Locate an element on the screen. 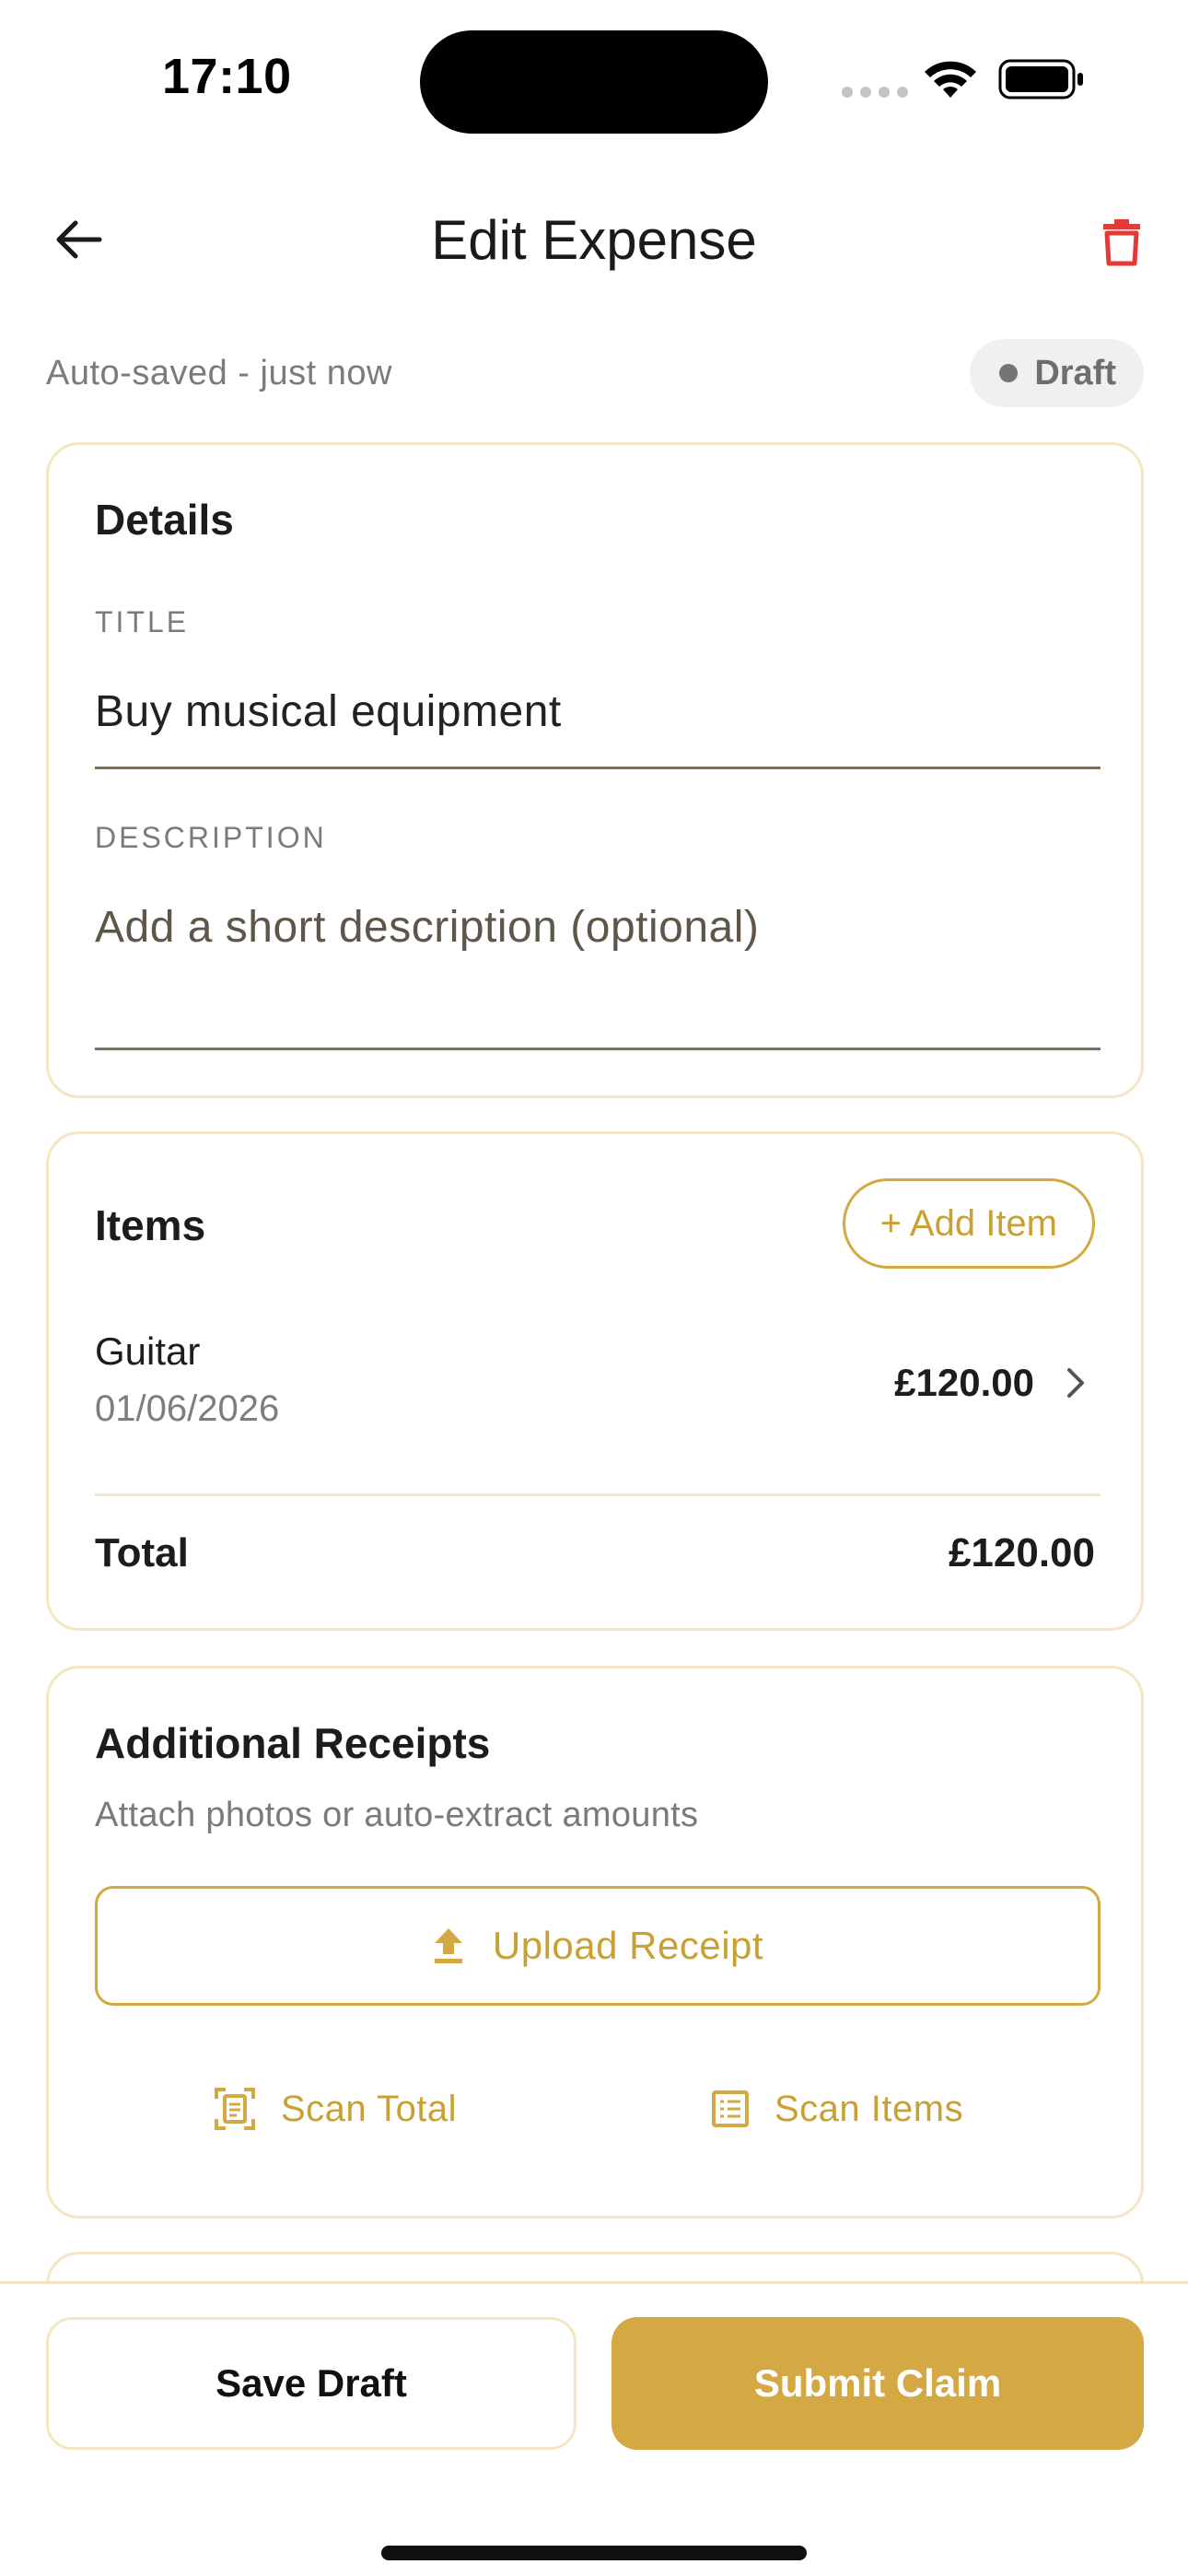  receipts-subtitle: Attach photos or auto-extract amounts is located at coordinates (397, 1815).